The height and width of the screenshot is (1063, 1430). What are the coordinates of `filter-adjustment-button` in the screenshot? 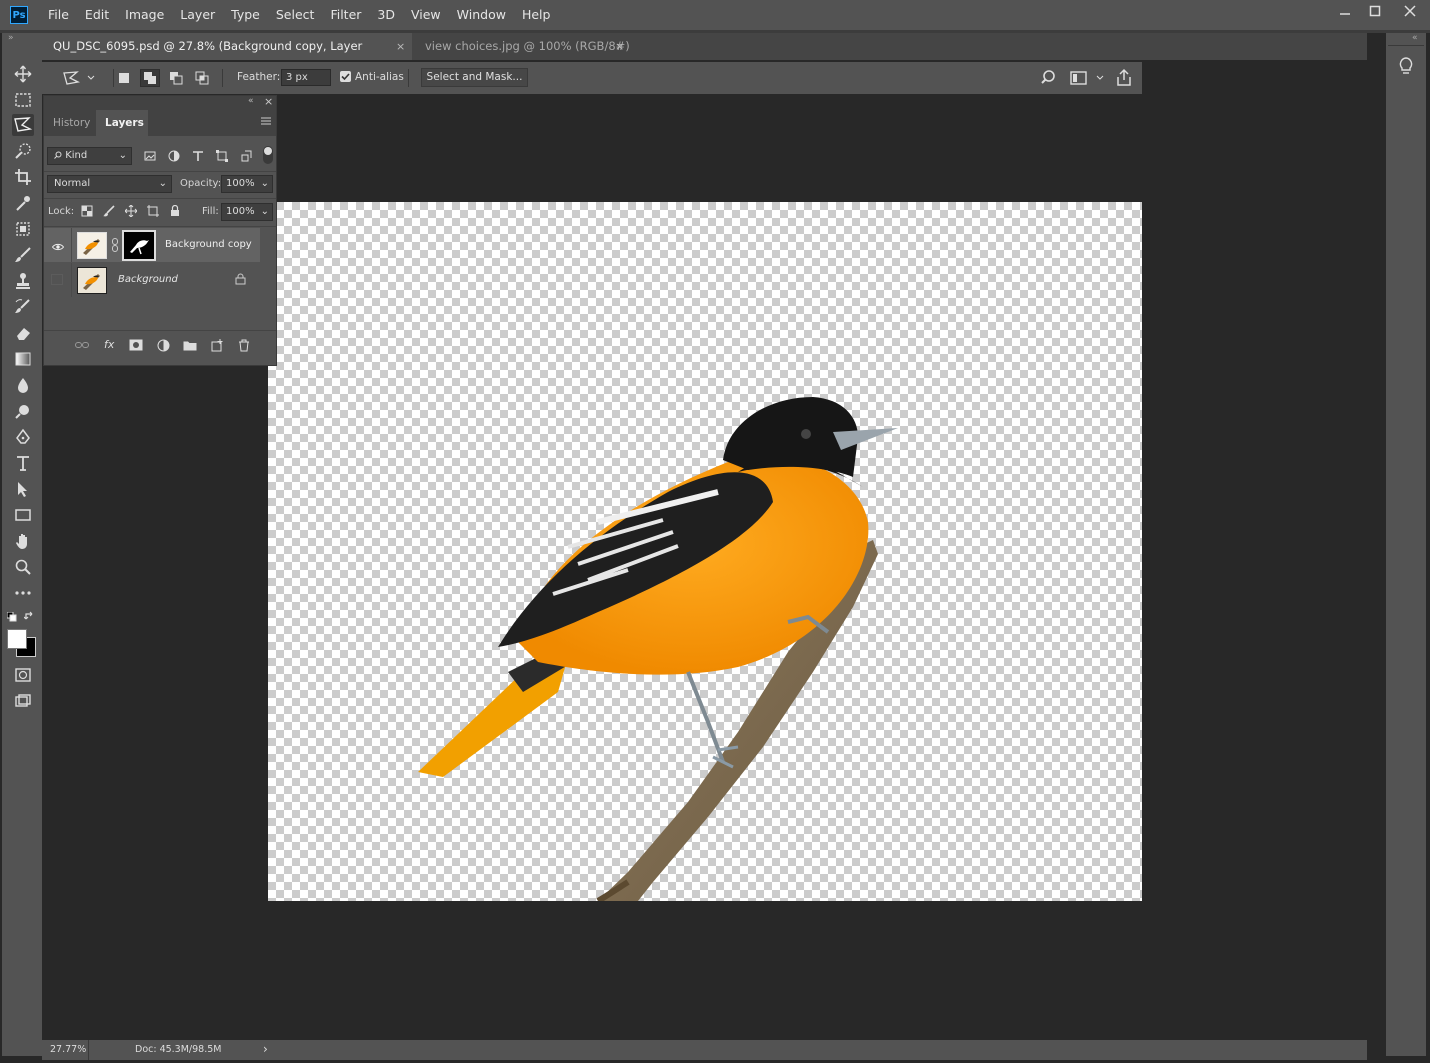 It's located at (174, 157).